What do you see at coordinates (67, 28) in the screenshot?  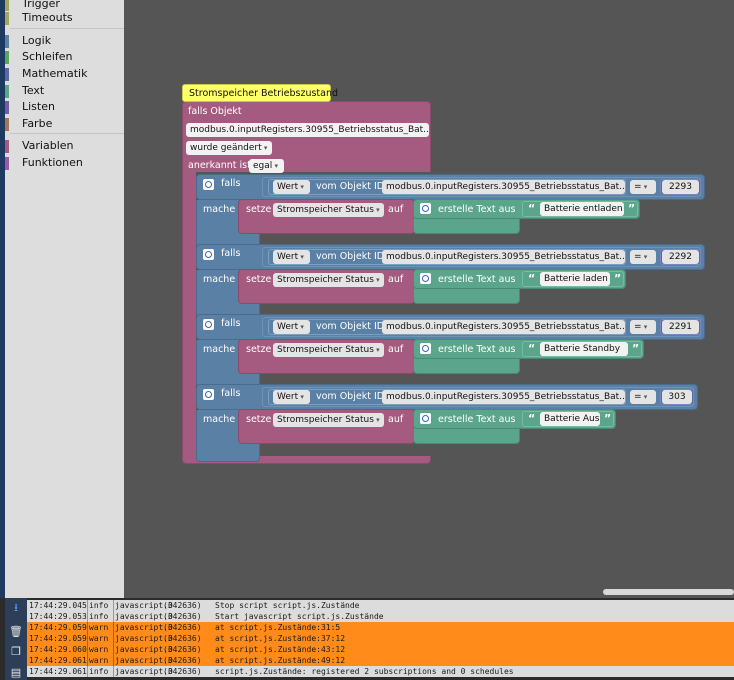 I see `toolbox-separator` at bounding box center [67, 28].